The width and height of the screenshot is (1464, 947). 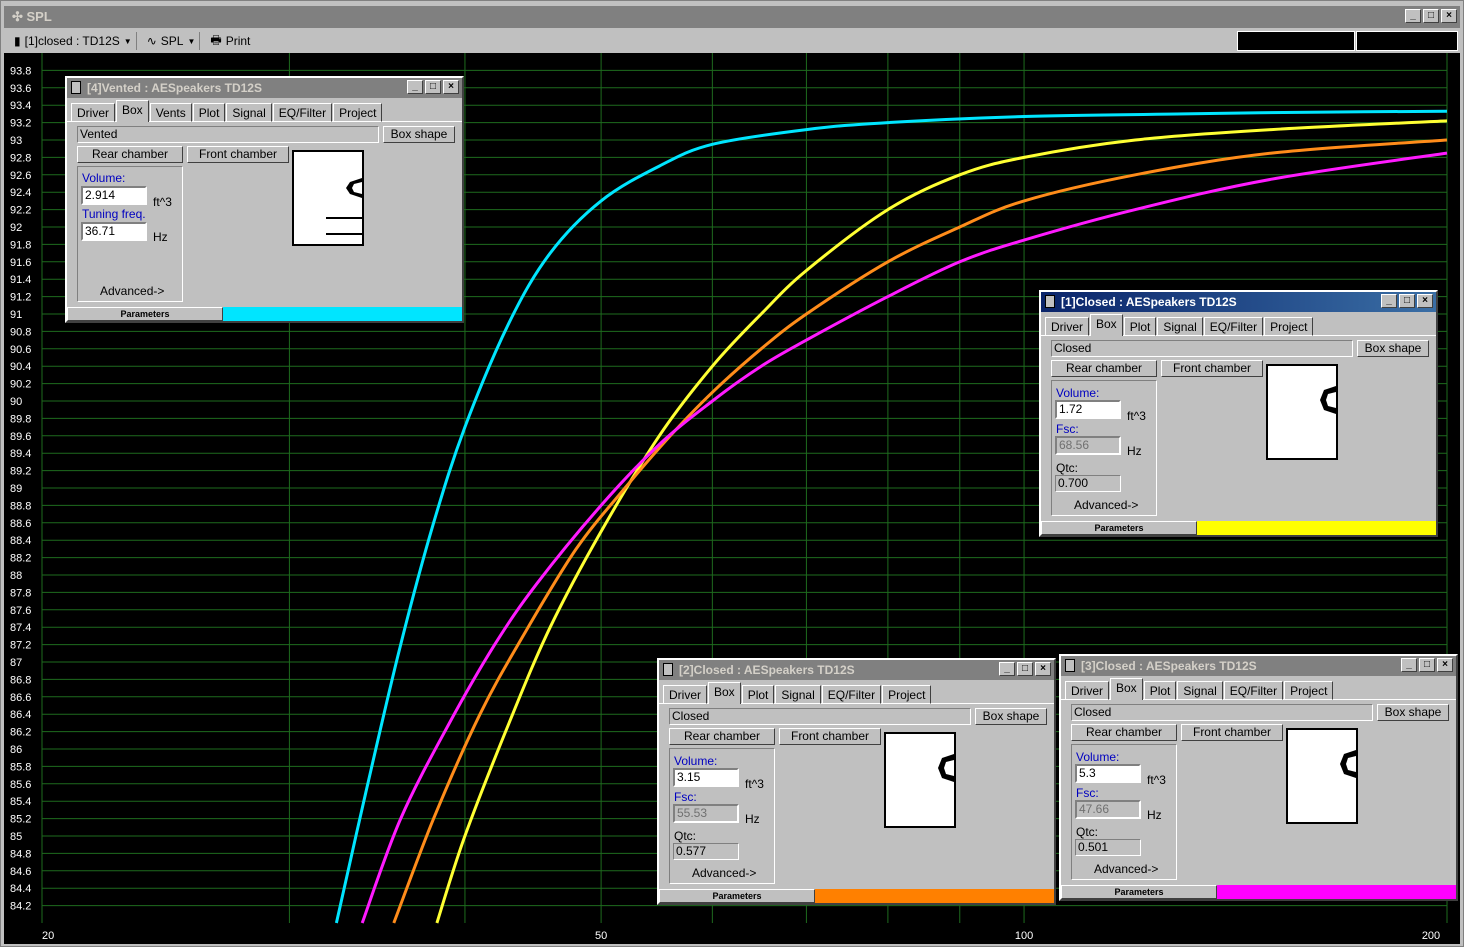 What do you see at coordinates (16, 228) in the screenshot?
I see `y-tick-label: 92` at bounding box center [16, 228].